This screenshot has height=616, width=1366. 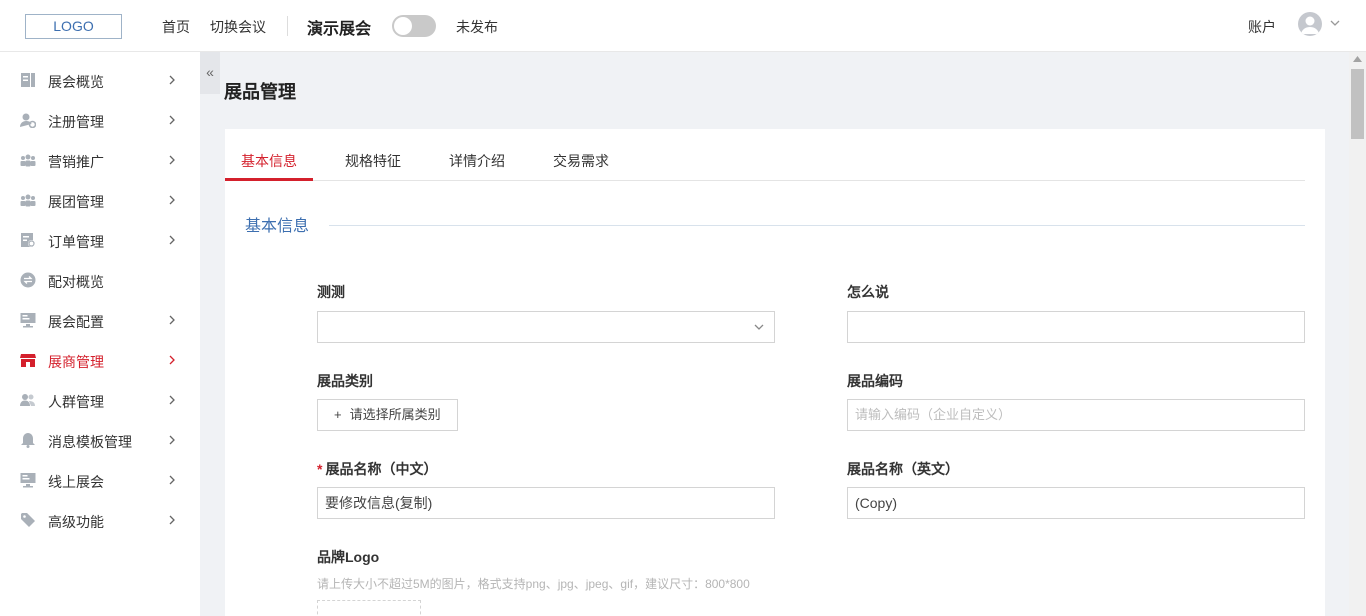 What do you see at coordinates (403, 26) in the screenshot?
I see `toggle-knob` at bounding box center [403, 26].